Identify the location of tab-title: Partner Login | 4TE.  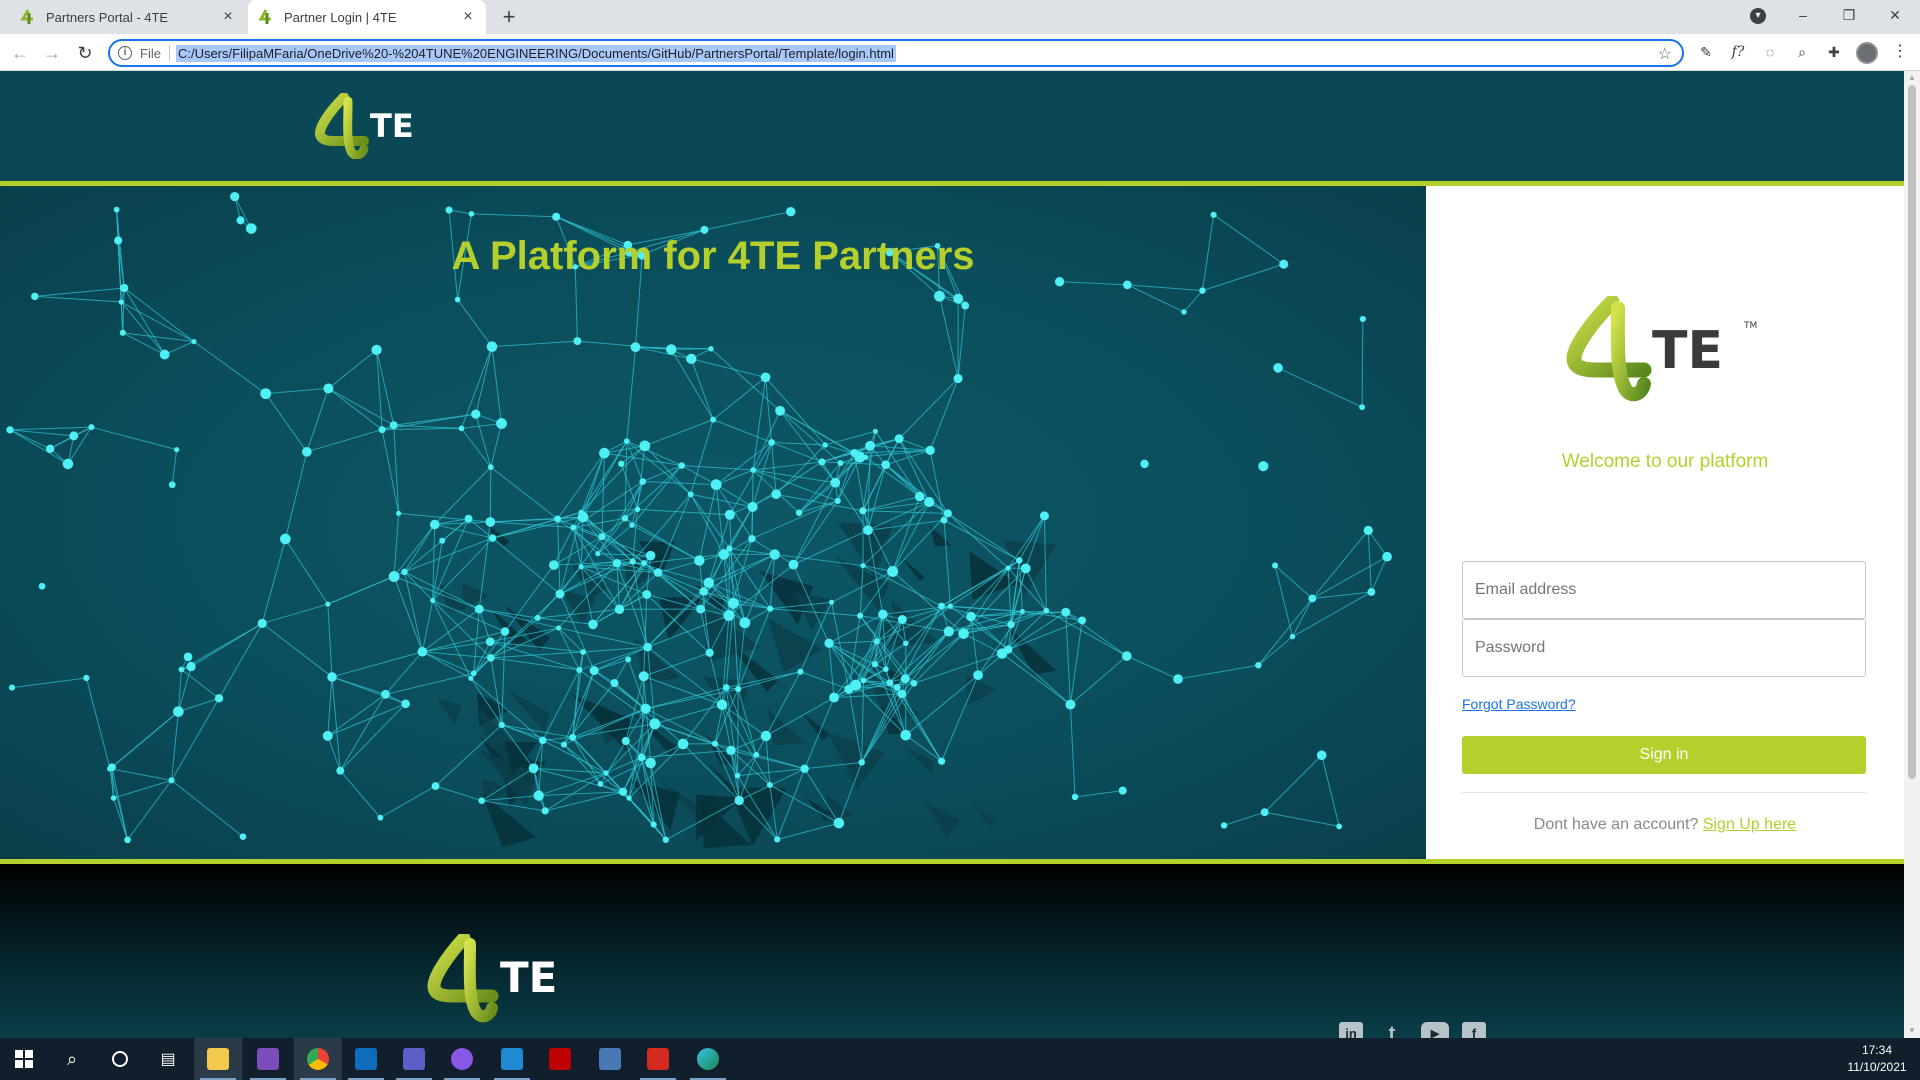
(340, 17).